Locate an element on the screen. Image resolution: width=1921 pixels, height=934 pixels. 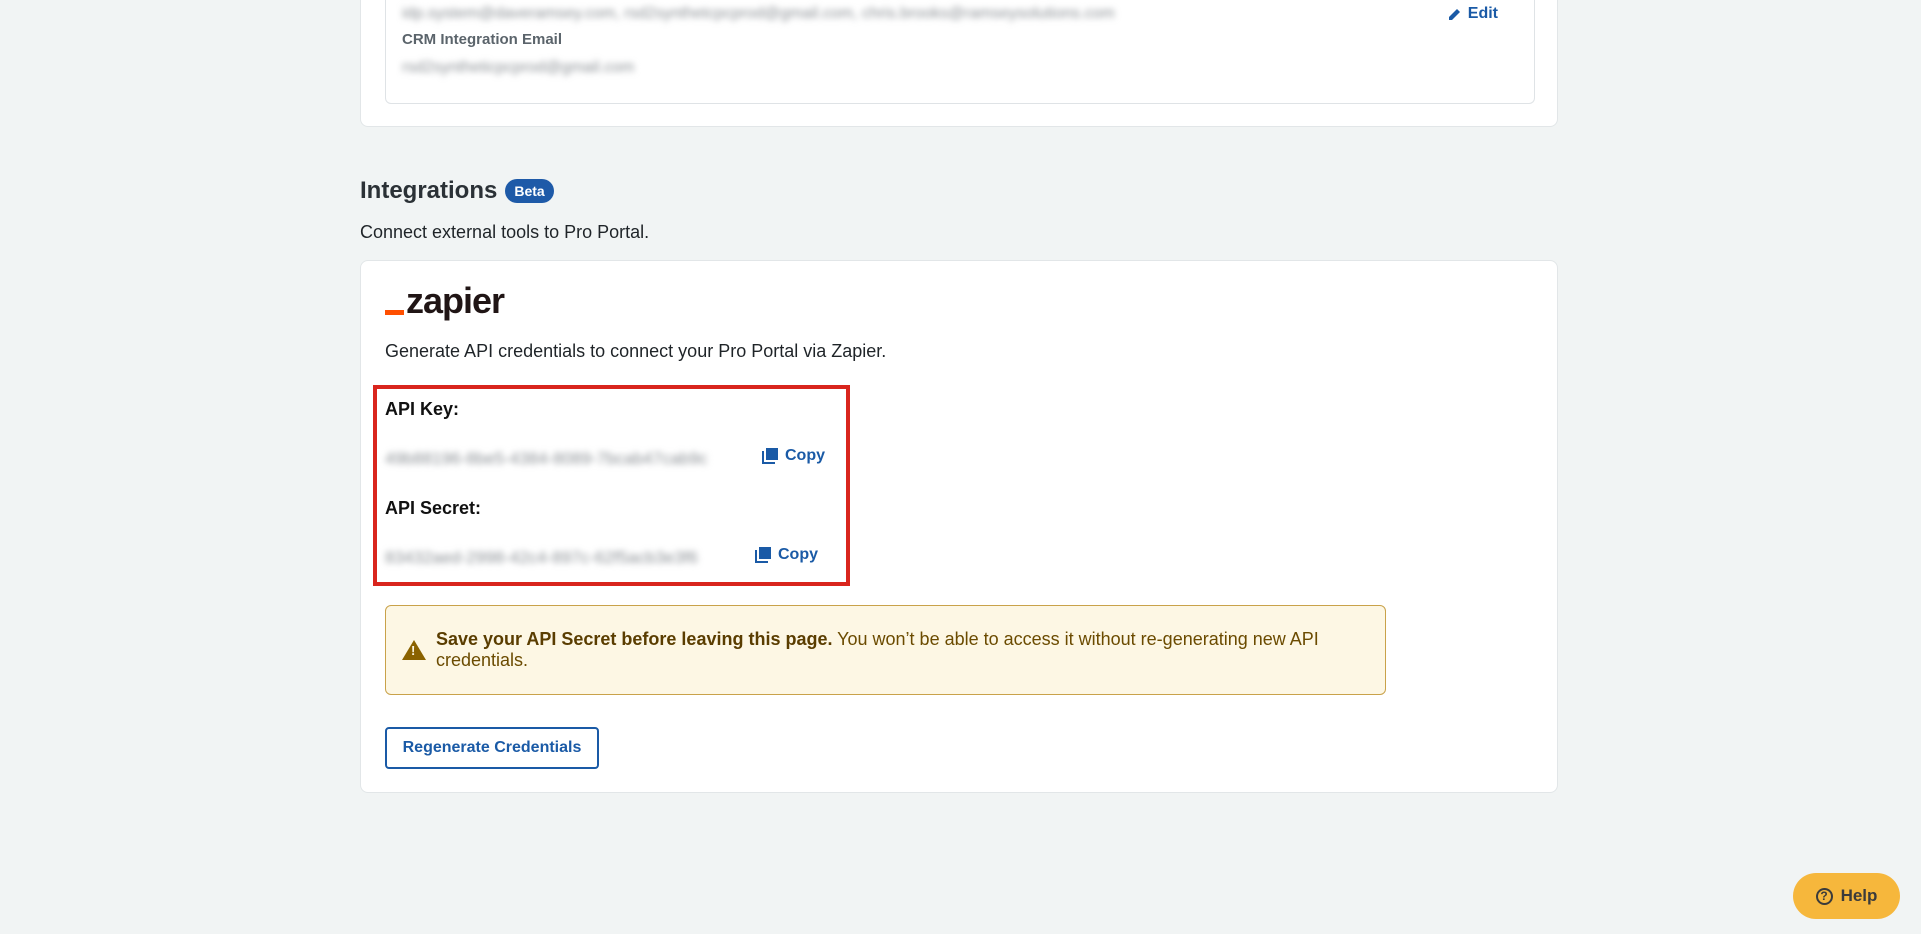
help-button: ? Help is located at coordinates (1846, 896).